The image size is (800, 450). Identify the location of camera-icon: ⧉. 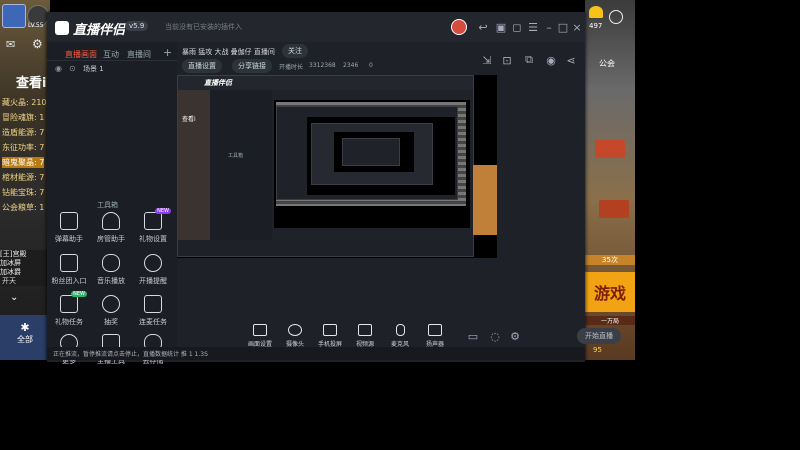
(529, 60).